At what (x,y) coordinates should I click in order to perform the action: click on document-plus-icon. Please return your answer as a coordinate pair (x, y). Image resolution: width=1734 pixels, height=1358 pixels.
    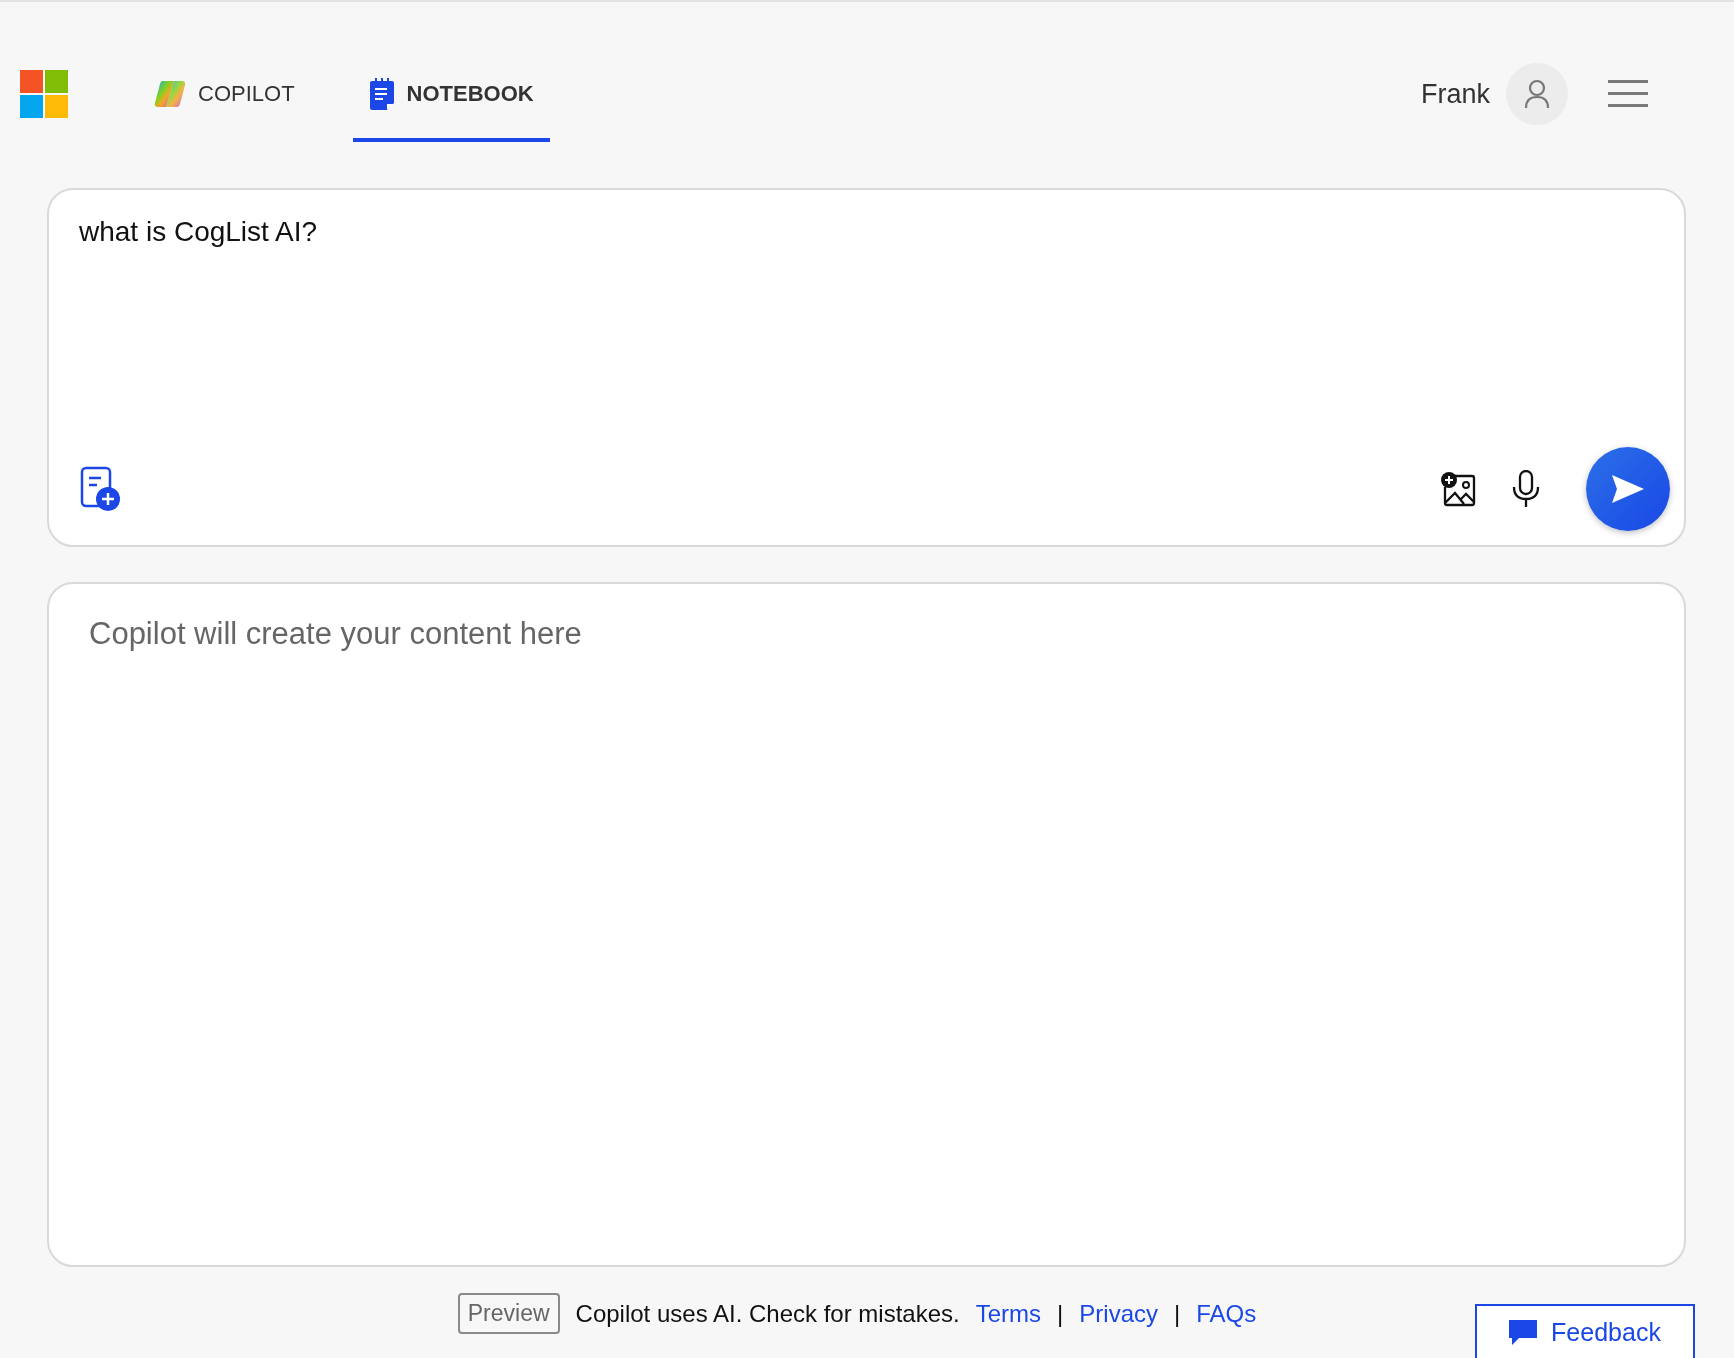
    Looking at the image, I should click on (100, 489).